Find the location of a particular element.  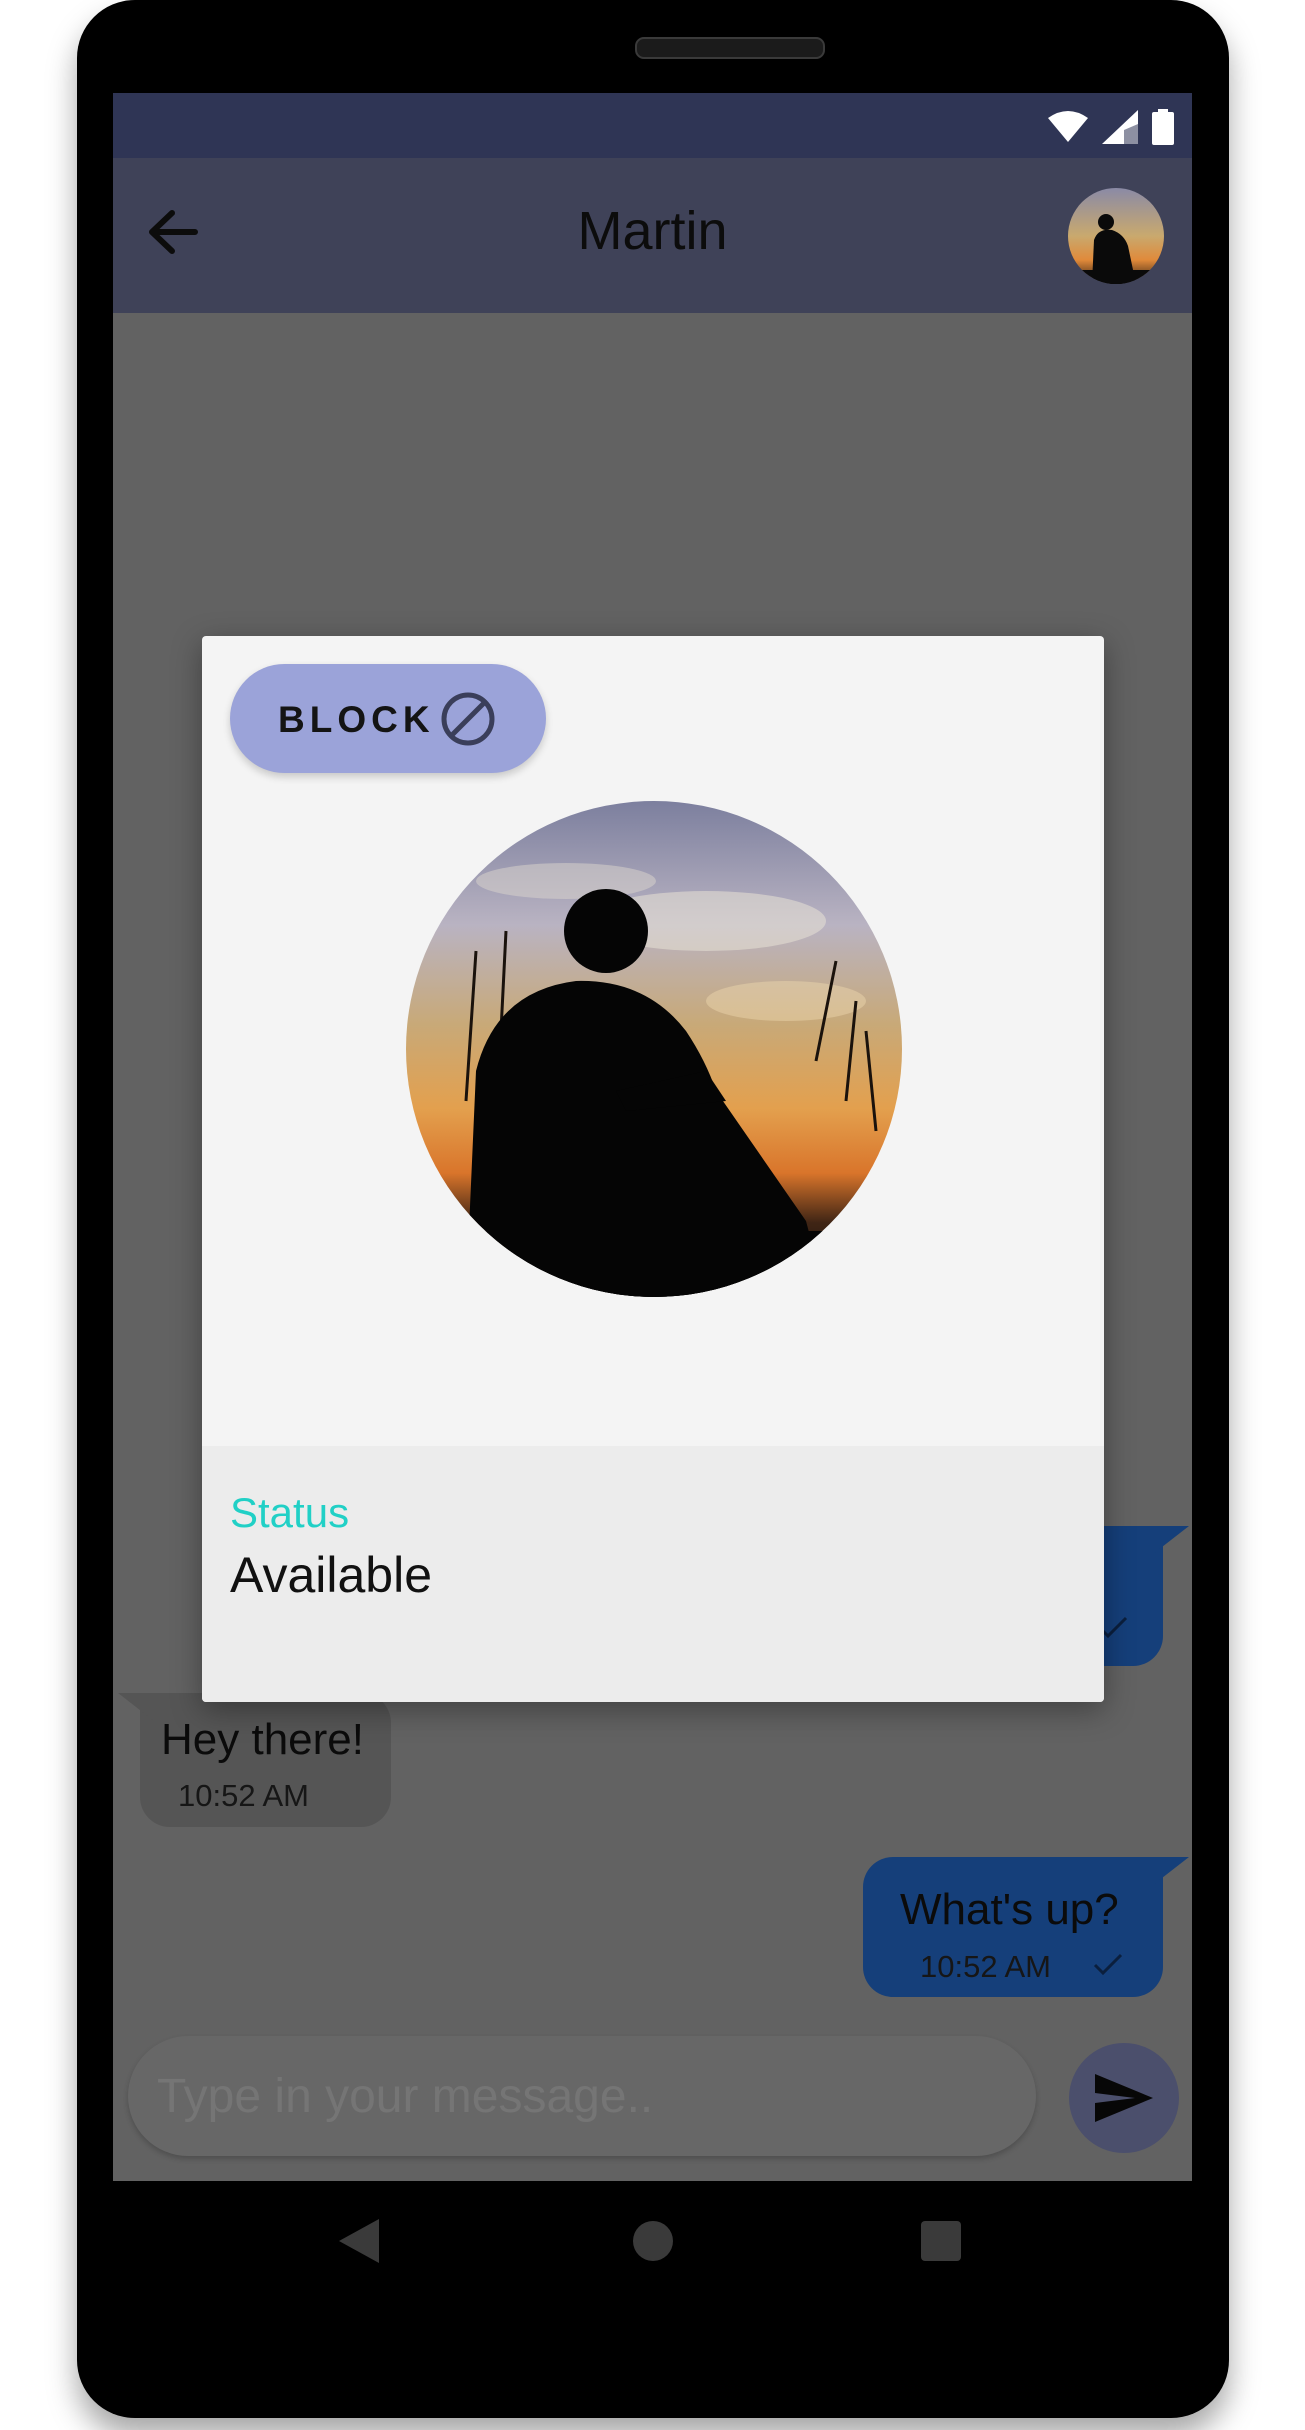

status-bar is located at coordinates (652, 125).